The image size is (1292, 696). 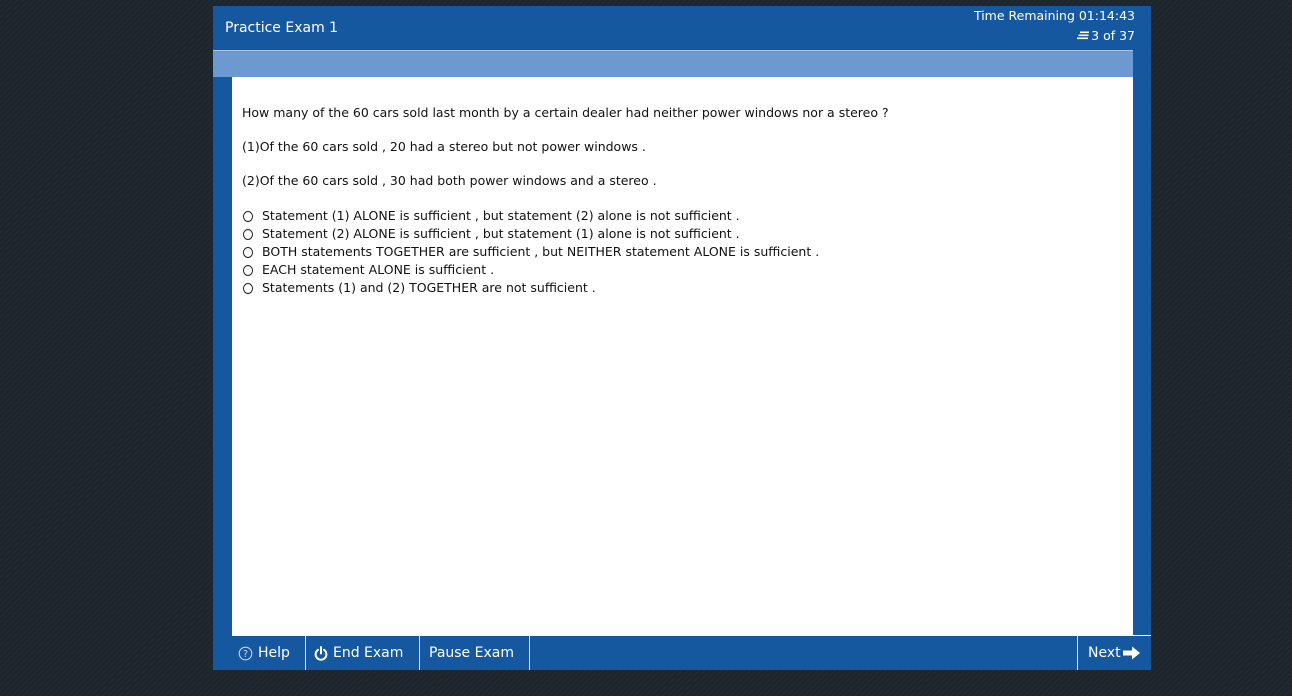 I want to click on next-label: Next, so click(x=1104, y=653).